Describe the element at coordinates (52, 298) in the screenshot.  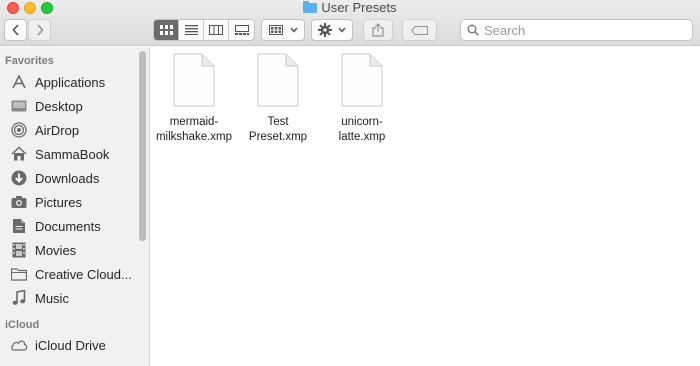
I see `sidebar-item-label: Music` at that location.